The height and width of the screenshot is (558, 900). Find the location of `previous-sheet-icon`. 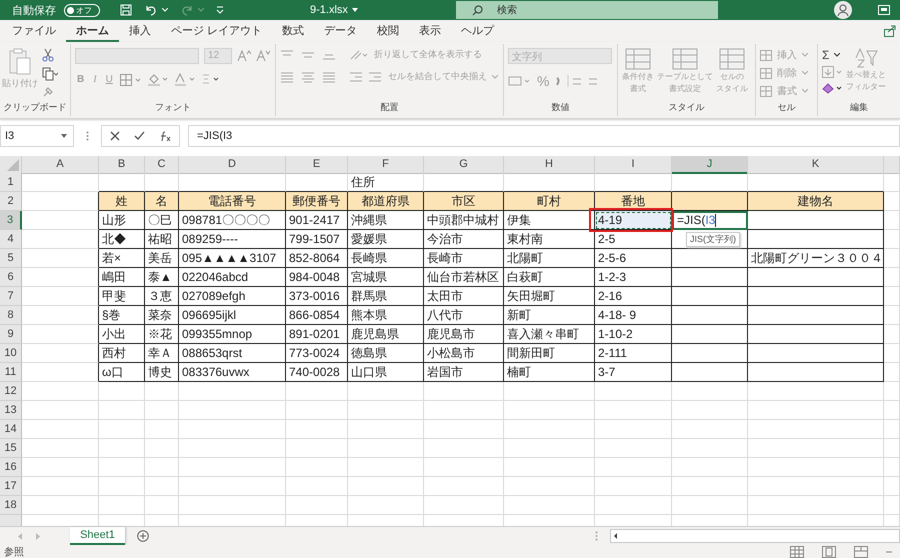

previous-sheet-icon is located at coordinates (20, 536).